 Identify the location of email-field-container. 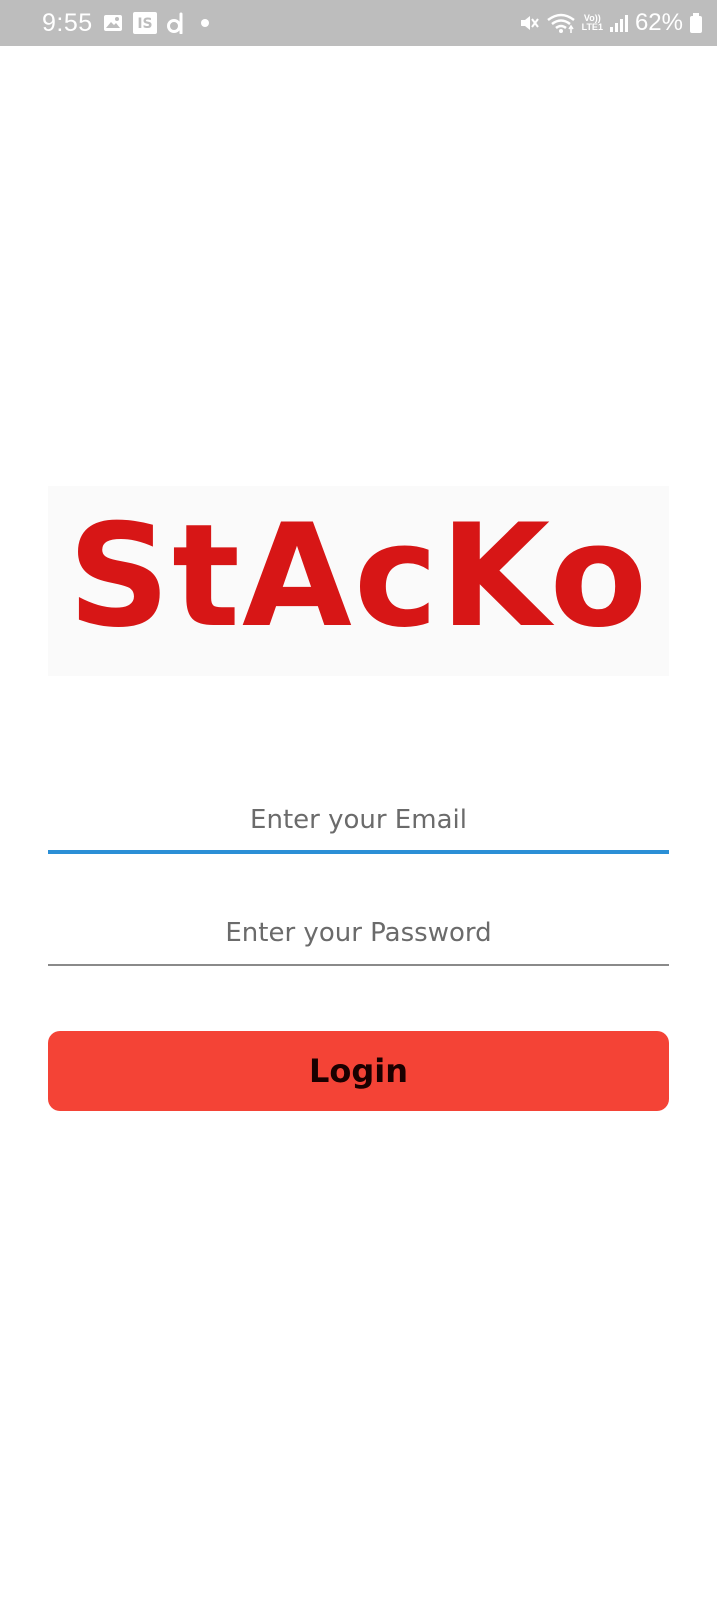
(358, 822).